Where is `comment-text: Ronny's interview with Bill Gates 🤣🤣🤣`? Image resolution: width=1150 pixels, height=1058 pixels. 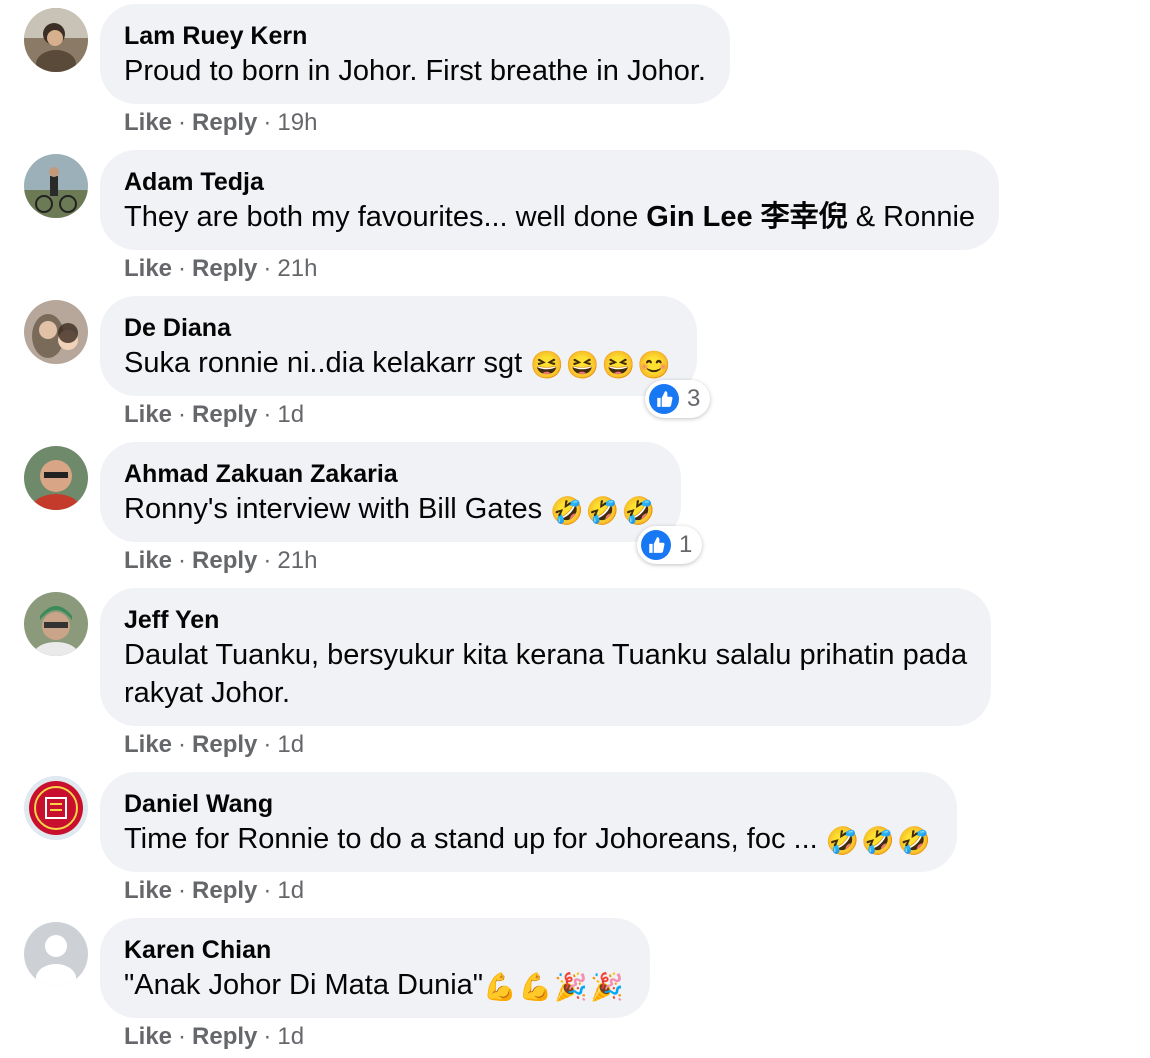 comment-text: Ronny's interview with Bill Gates 🤣🤣🤣 is located at coordinates (390, 509).